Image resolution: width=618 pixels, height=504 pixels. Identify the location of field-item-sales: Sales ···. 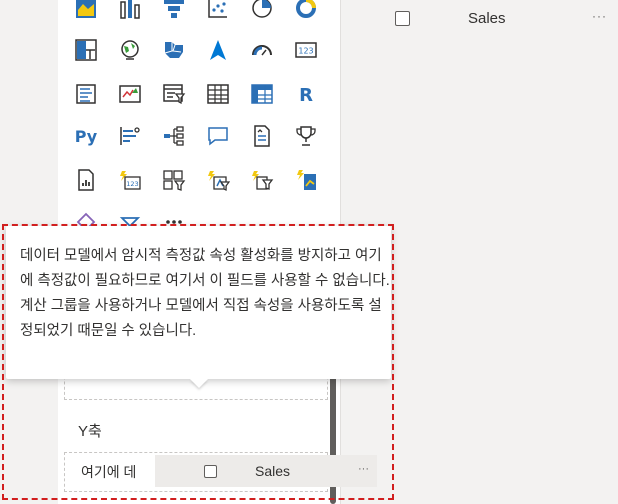
(506, 18).